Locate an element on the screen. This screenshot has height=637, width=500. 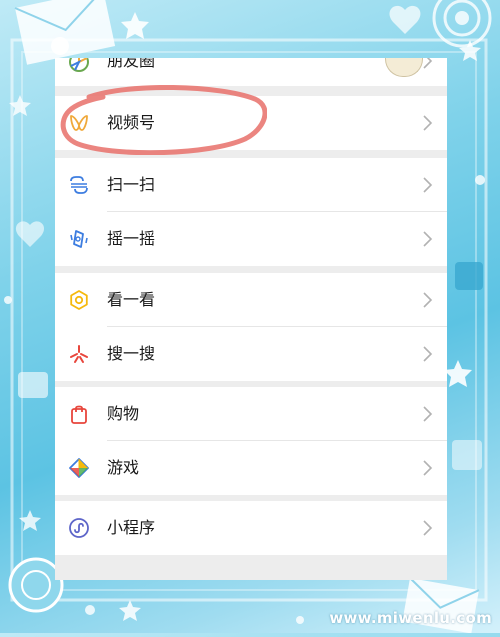
scan-row: 扫一扫 is located at coordinates (251, 185).